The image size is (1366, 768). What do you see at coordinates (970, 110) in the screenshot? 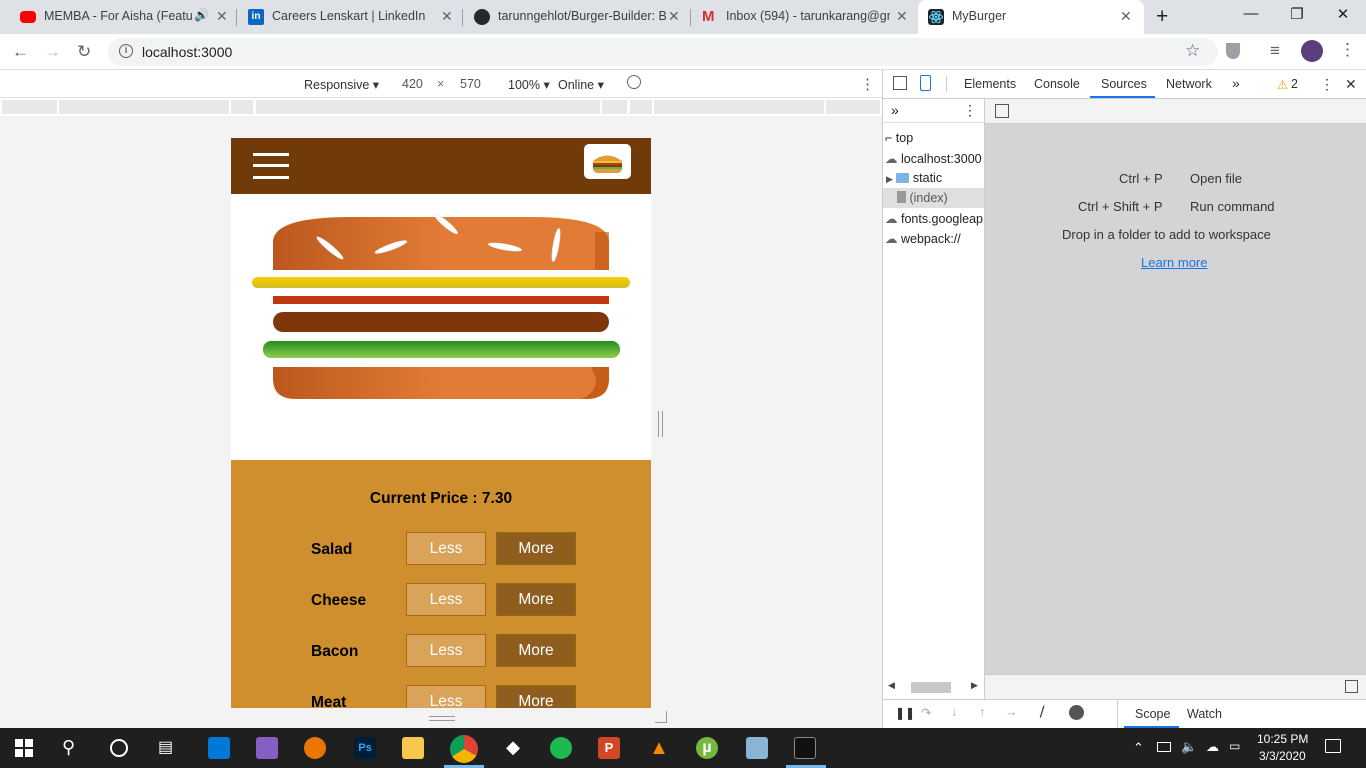
I see `navigator-menu-icon: ⋮` at bounding box center [970, 110].